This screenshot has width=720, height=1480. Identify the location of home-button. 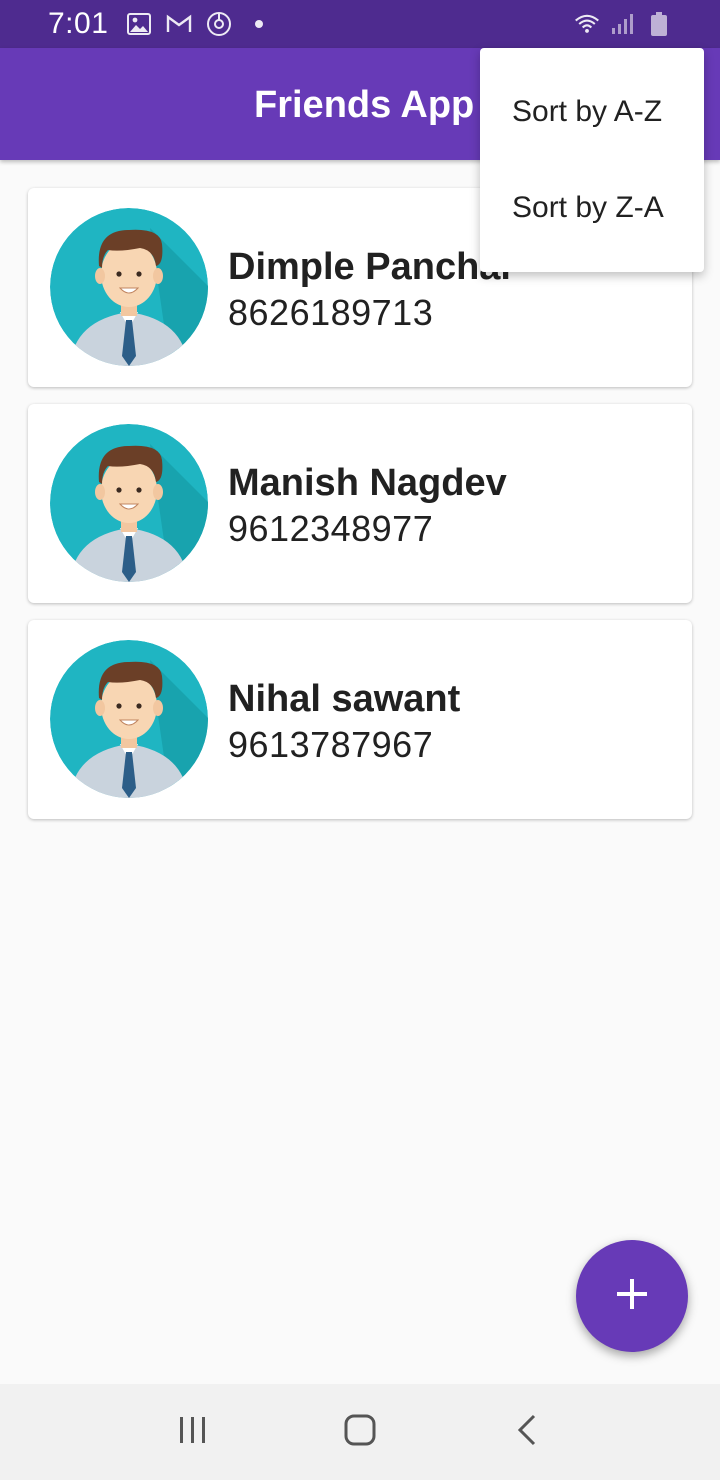
(360, 1432).